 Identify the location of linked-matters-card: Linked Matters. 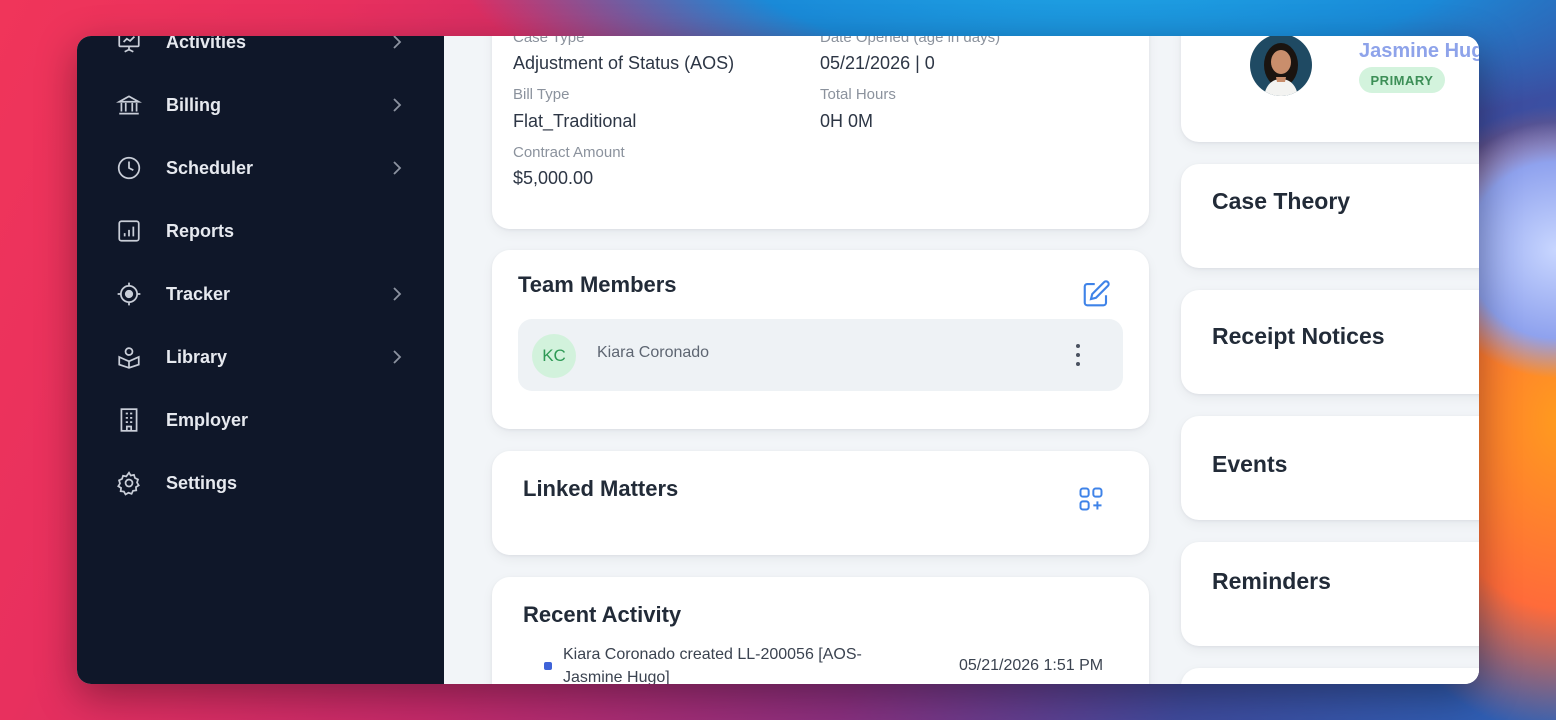
(820, 503).